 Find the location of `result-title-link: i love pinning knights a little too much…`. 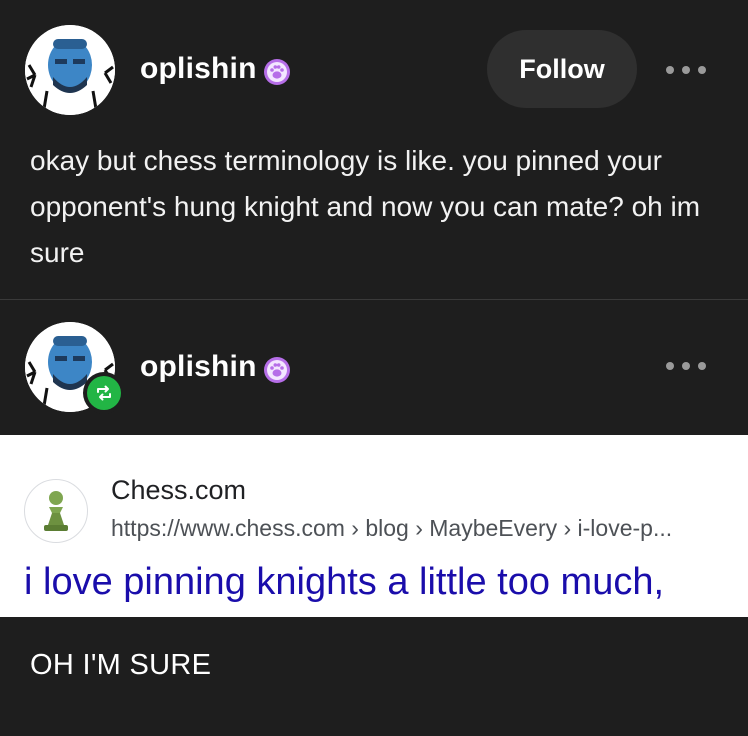

result-title-link: i love pinning knights a little too much… is located at coordinates (344, 582).